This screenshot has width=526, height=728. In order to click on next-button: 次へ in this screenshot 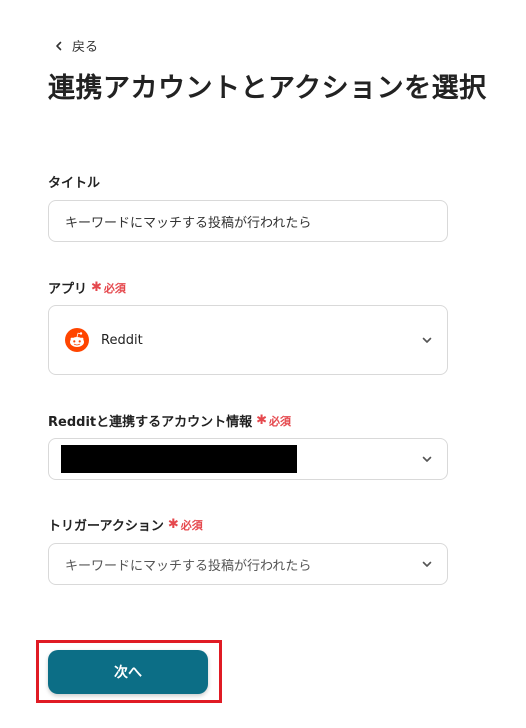, I will do `click(128, 672)`.